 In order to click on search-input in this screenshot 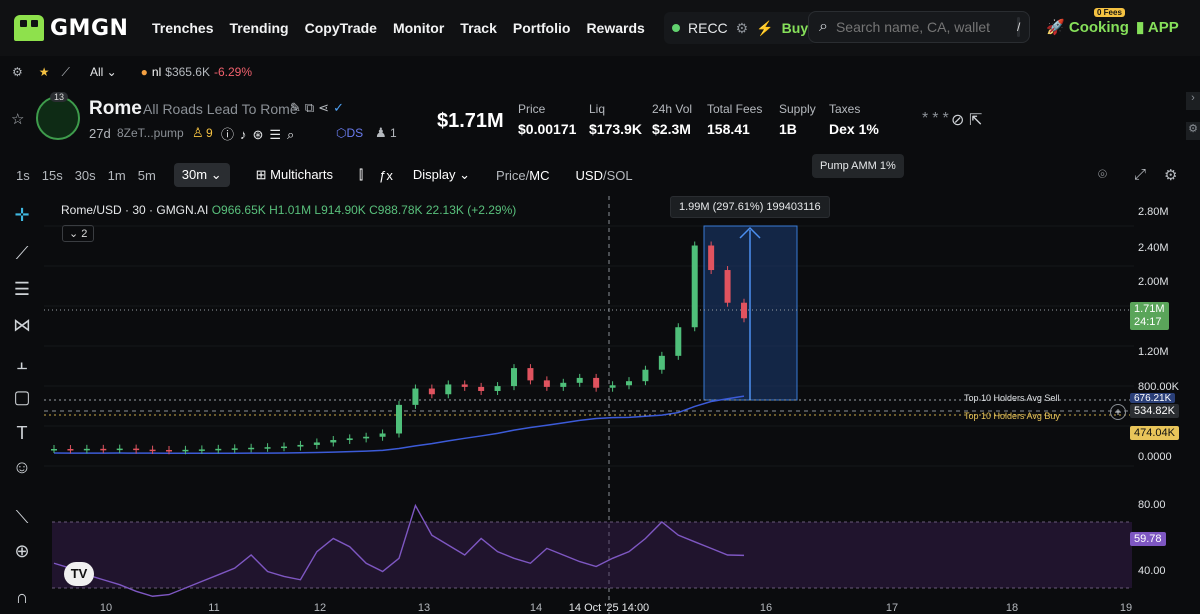, I will do `click(926, 27)`.